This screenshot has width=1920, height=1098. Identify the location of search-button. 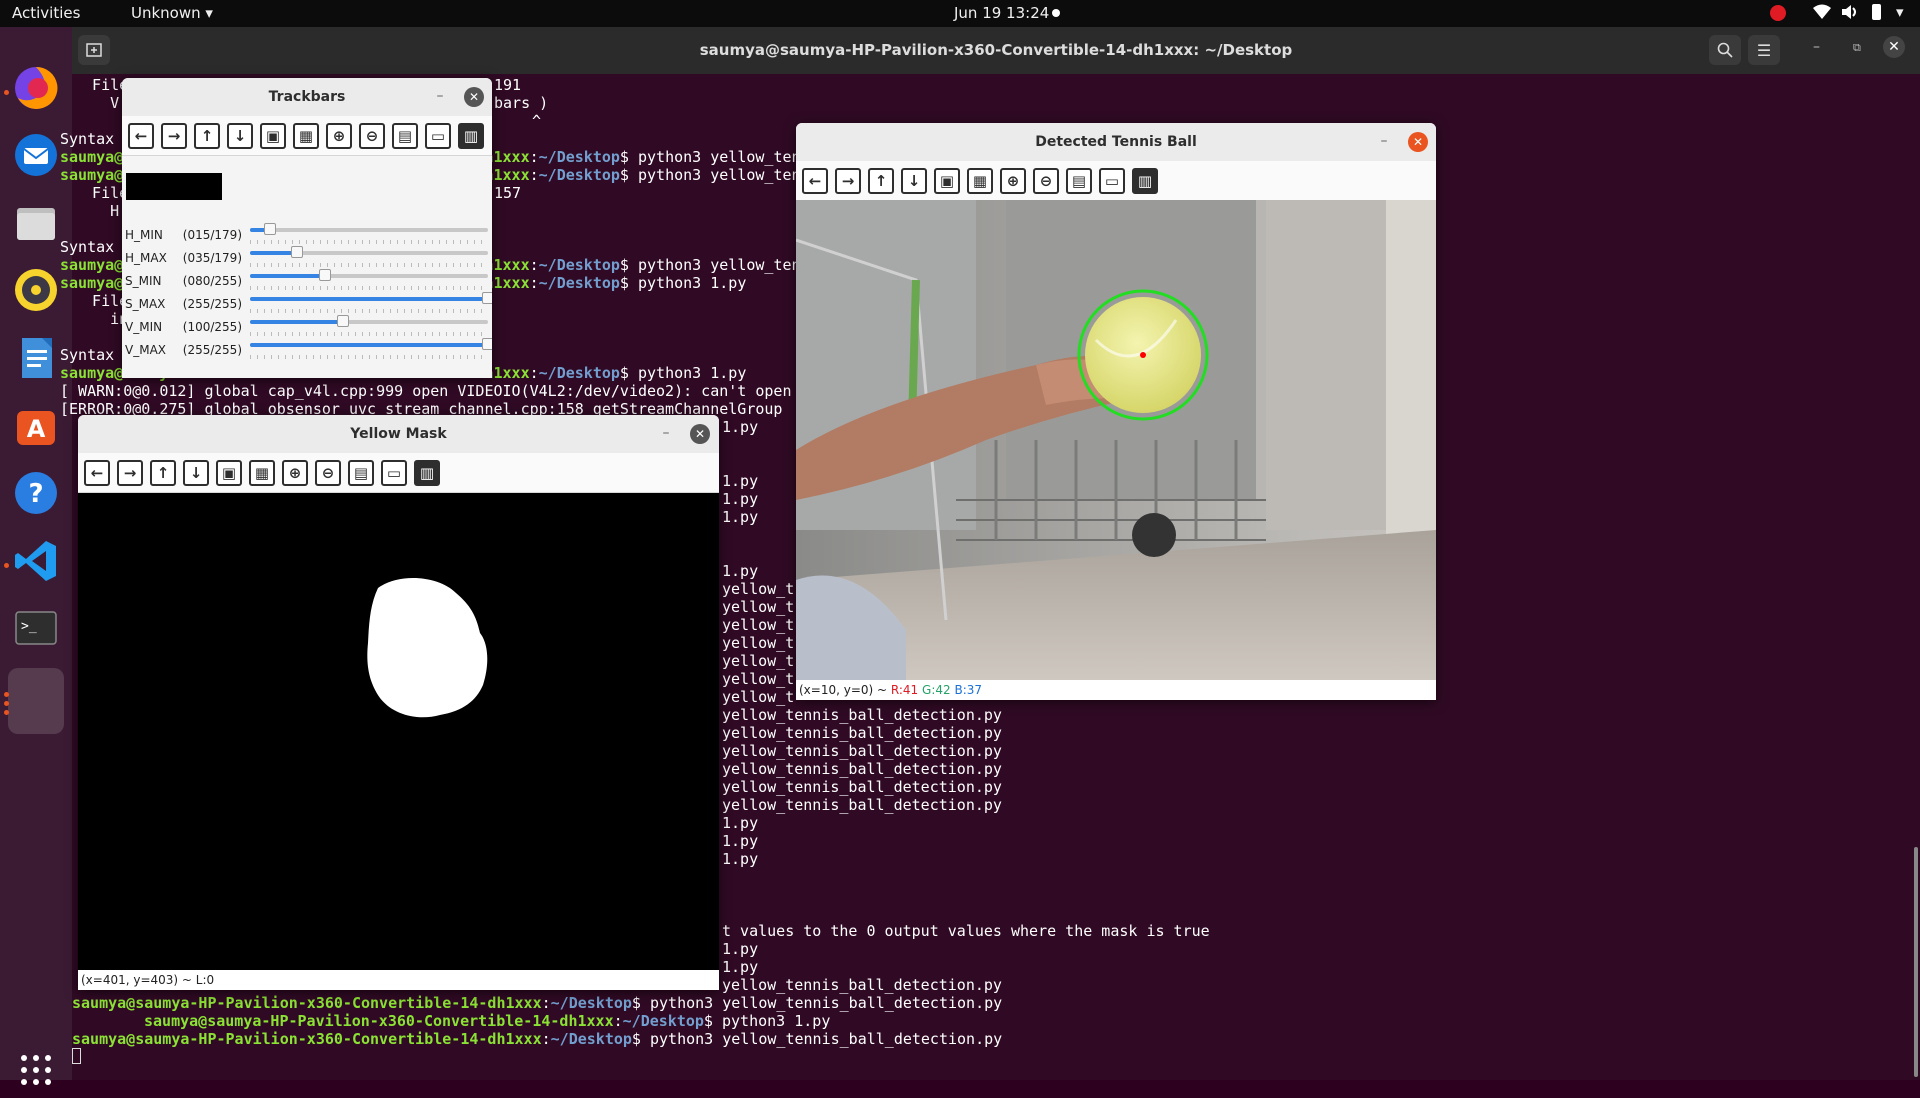
(1725, 50).